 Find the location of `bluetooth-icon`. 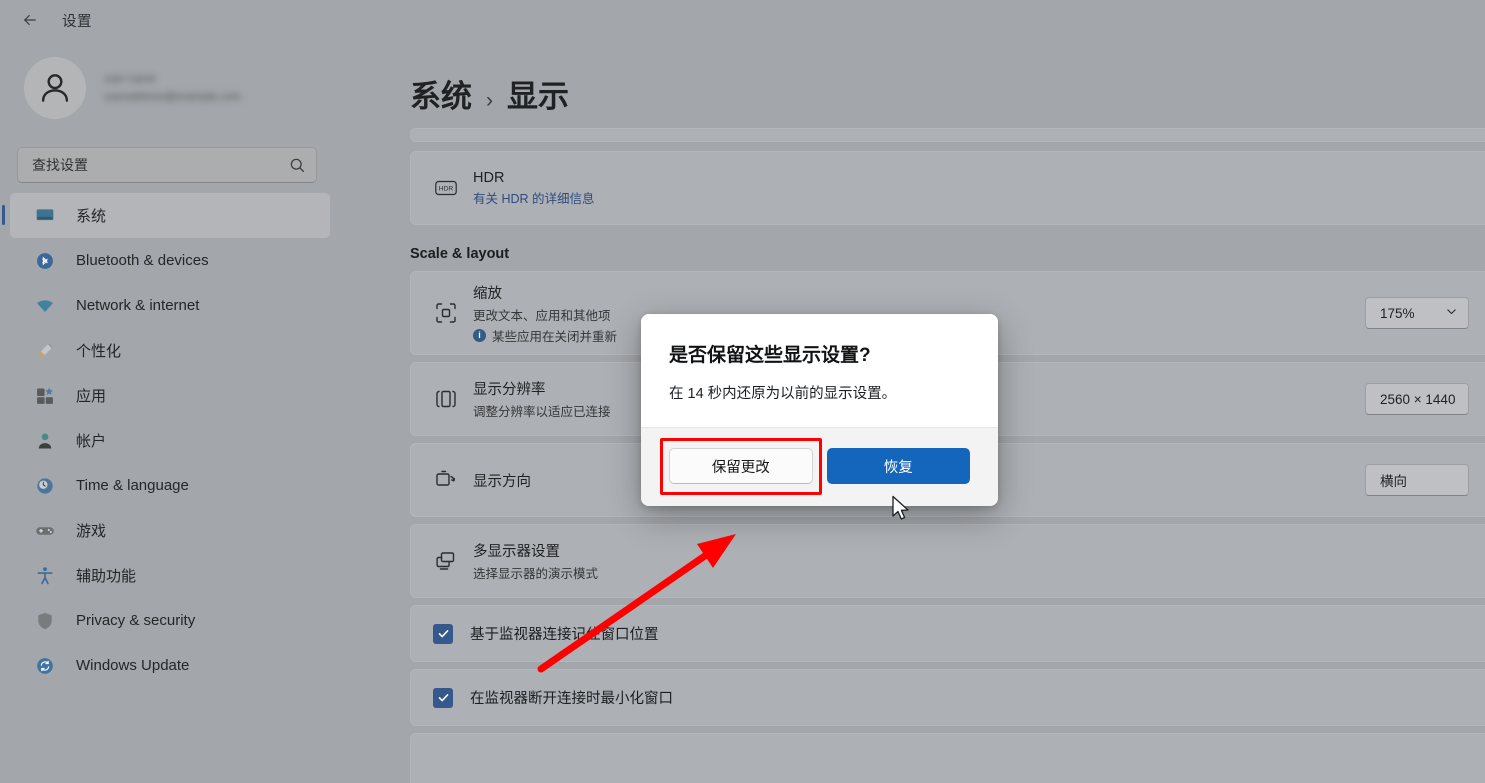

bluetooth-icon is located at coordinates (45, 261).